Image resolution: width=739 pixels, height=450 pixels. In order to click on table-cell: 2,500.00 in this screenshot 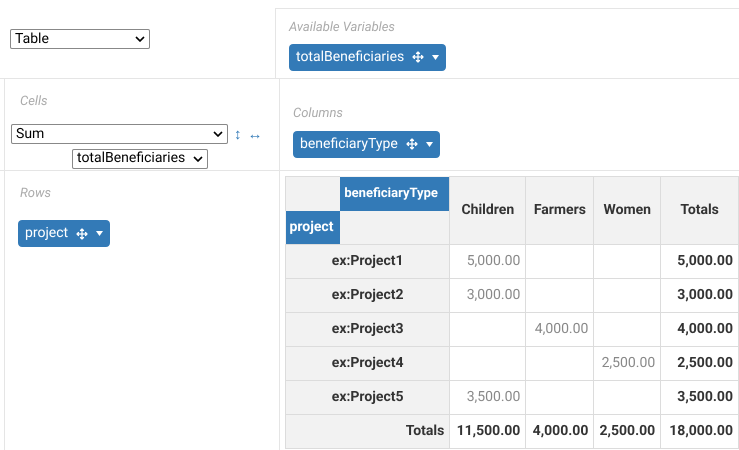, I will do `click(627, 363)`.